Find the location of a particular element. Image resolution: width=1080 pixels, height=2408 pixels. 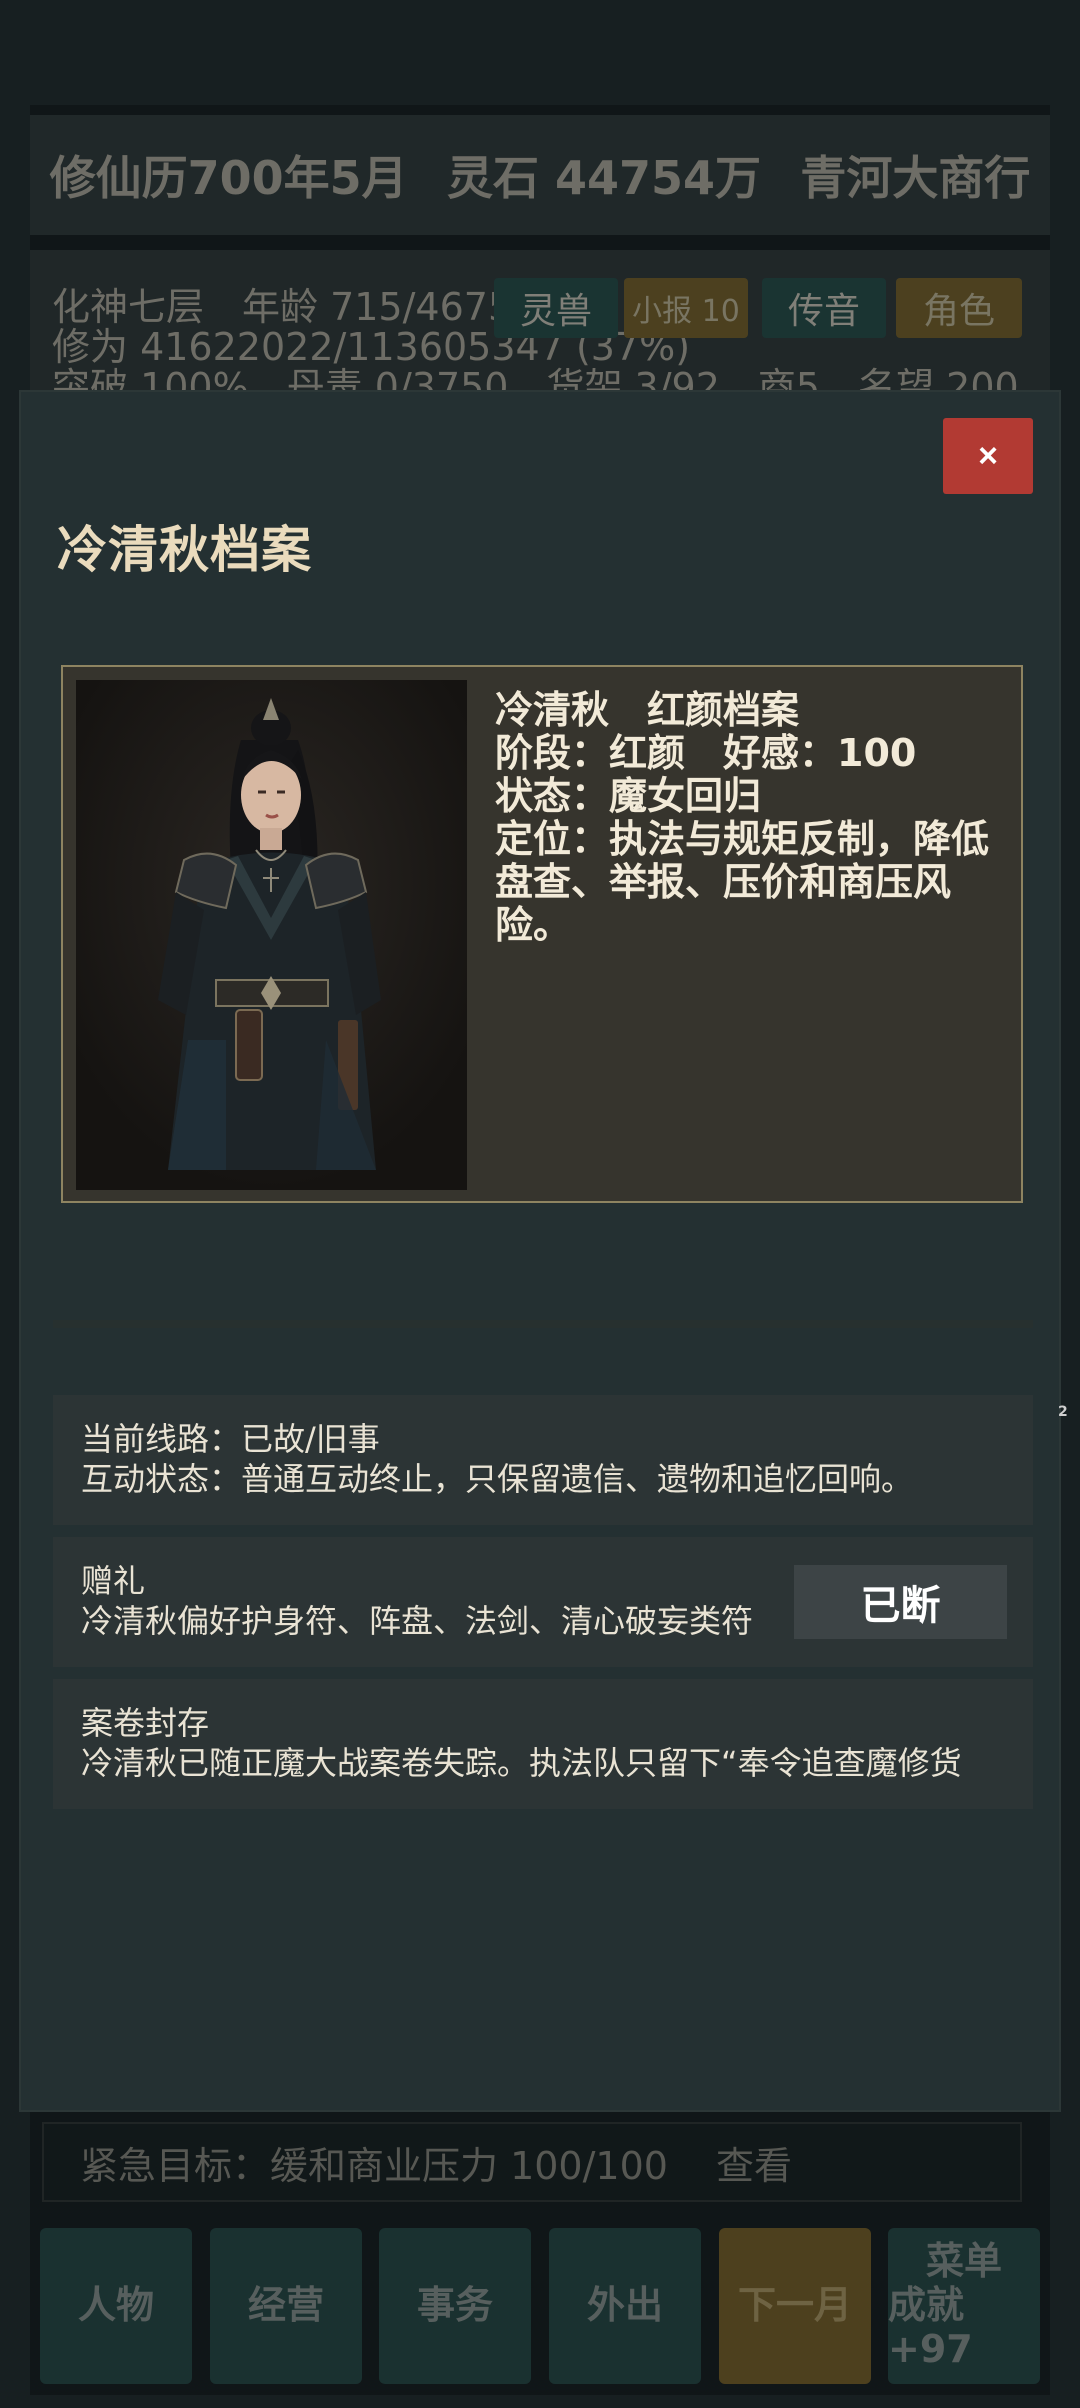

profile-name-line: 冷清秋 红颜档案 is located at coordinates (647, 710).